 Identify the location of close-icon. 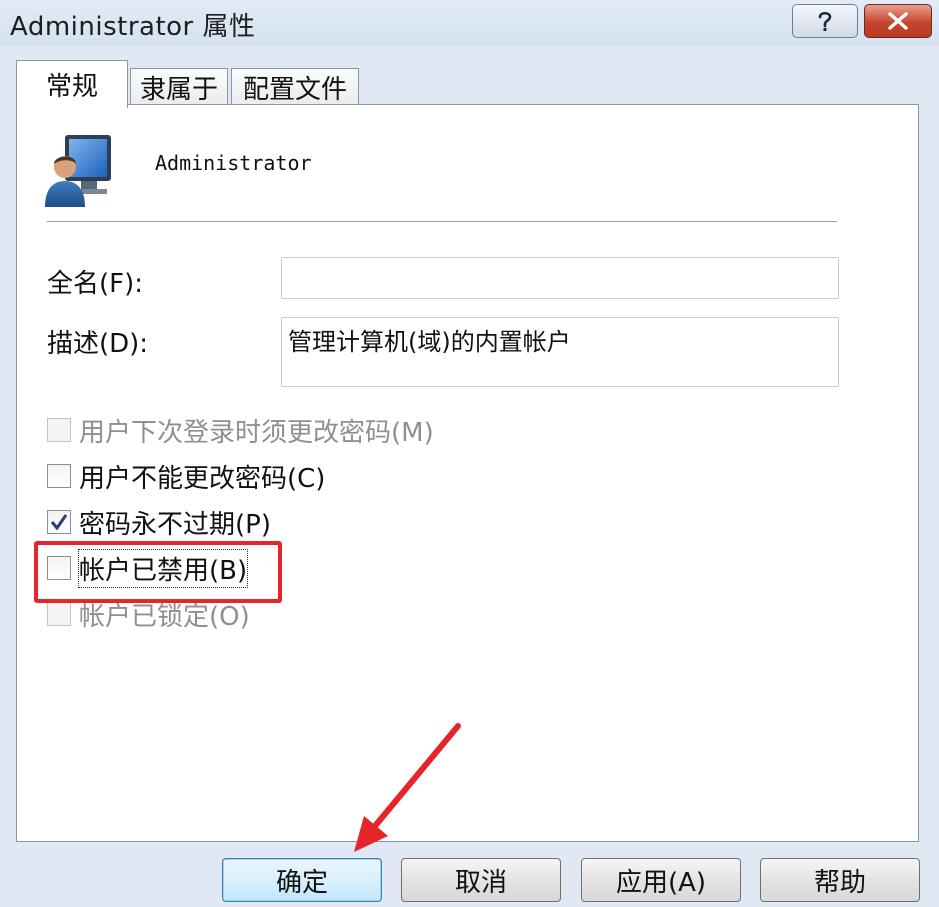
(898, 21).